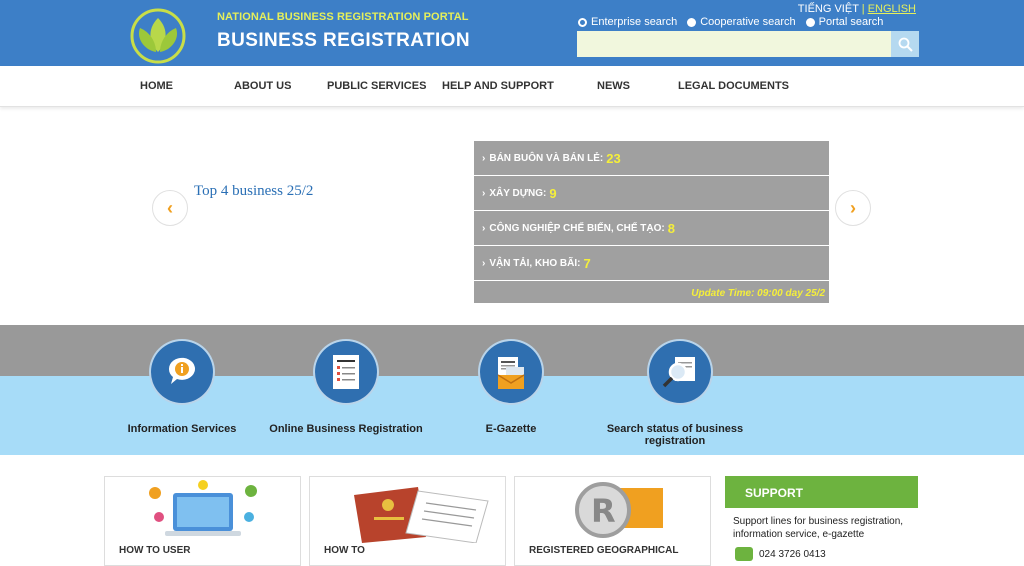 This screenshot has width=1024, height=566. What do you see at coordinates (535, 263) in the screenshot?
I see `stat-label: VẬN TẢI, KHO BÃI:` at bounding box center [535, 263].